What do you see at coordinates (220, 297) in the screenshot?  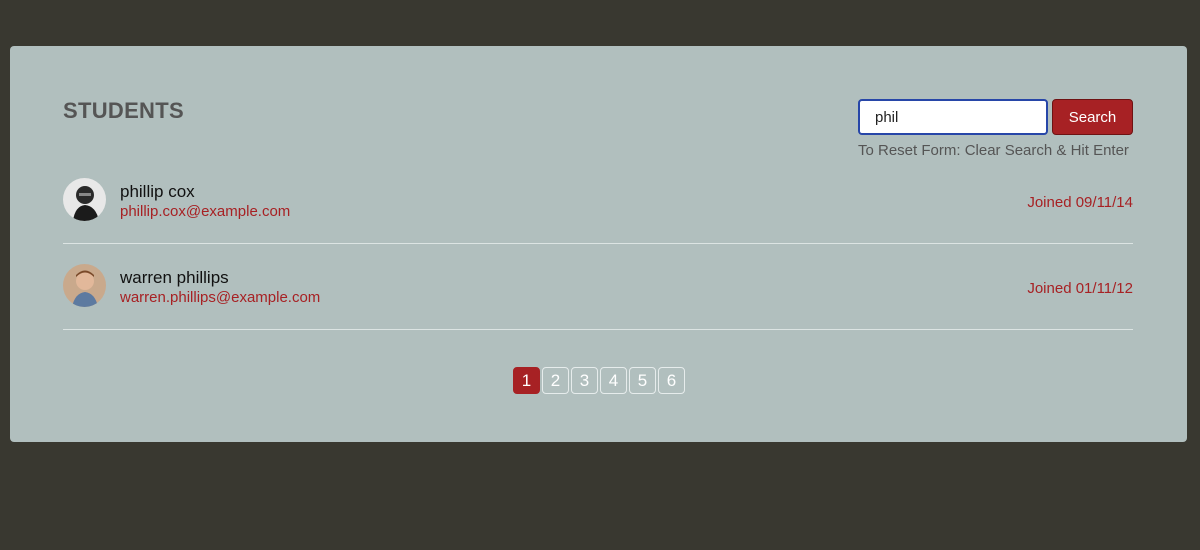 I see `student-email-link: warren.phillips@example.com` at bounding box center [220, 297].